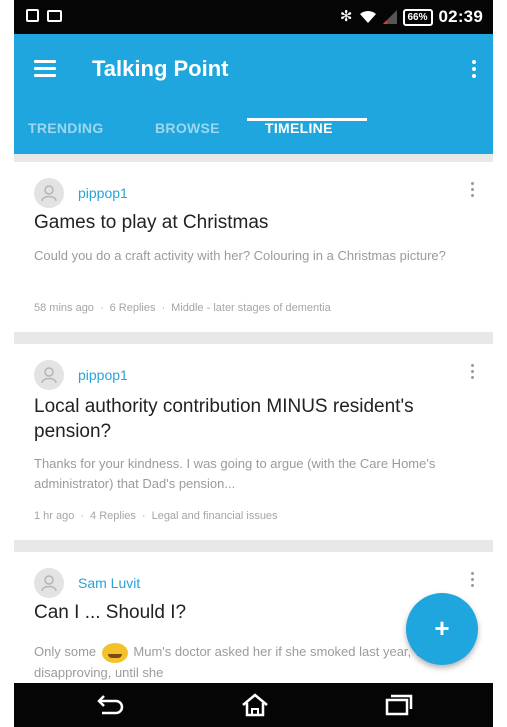 Image resolution: width=507 pixels, height=727 pixels. I want to click on post-time: 1 hr ago, so click(54, 516).